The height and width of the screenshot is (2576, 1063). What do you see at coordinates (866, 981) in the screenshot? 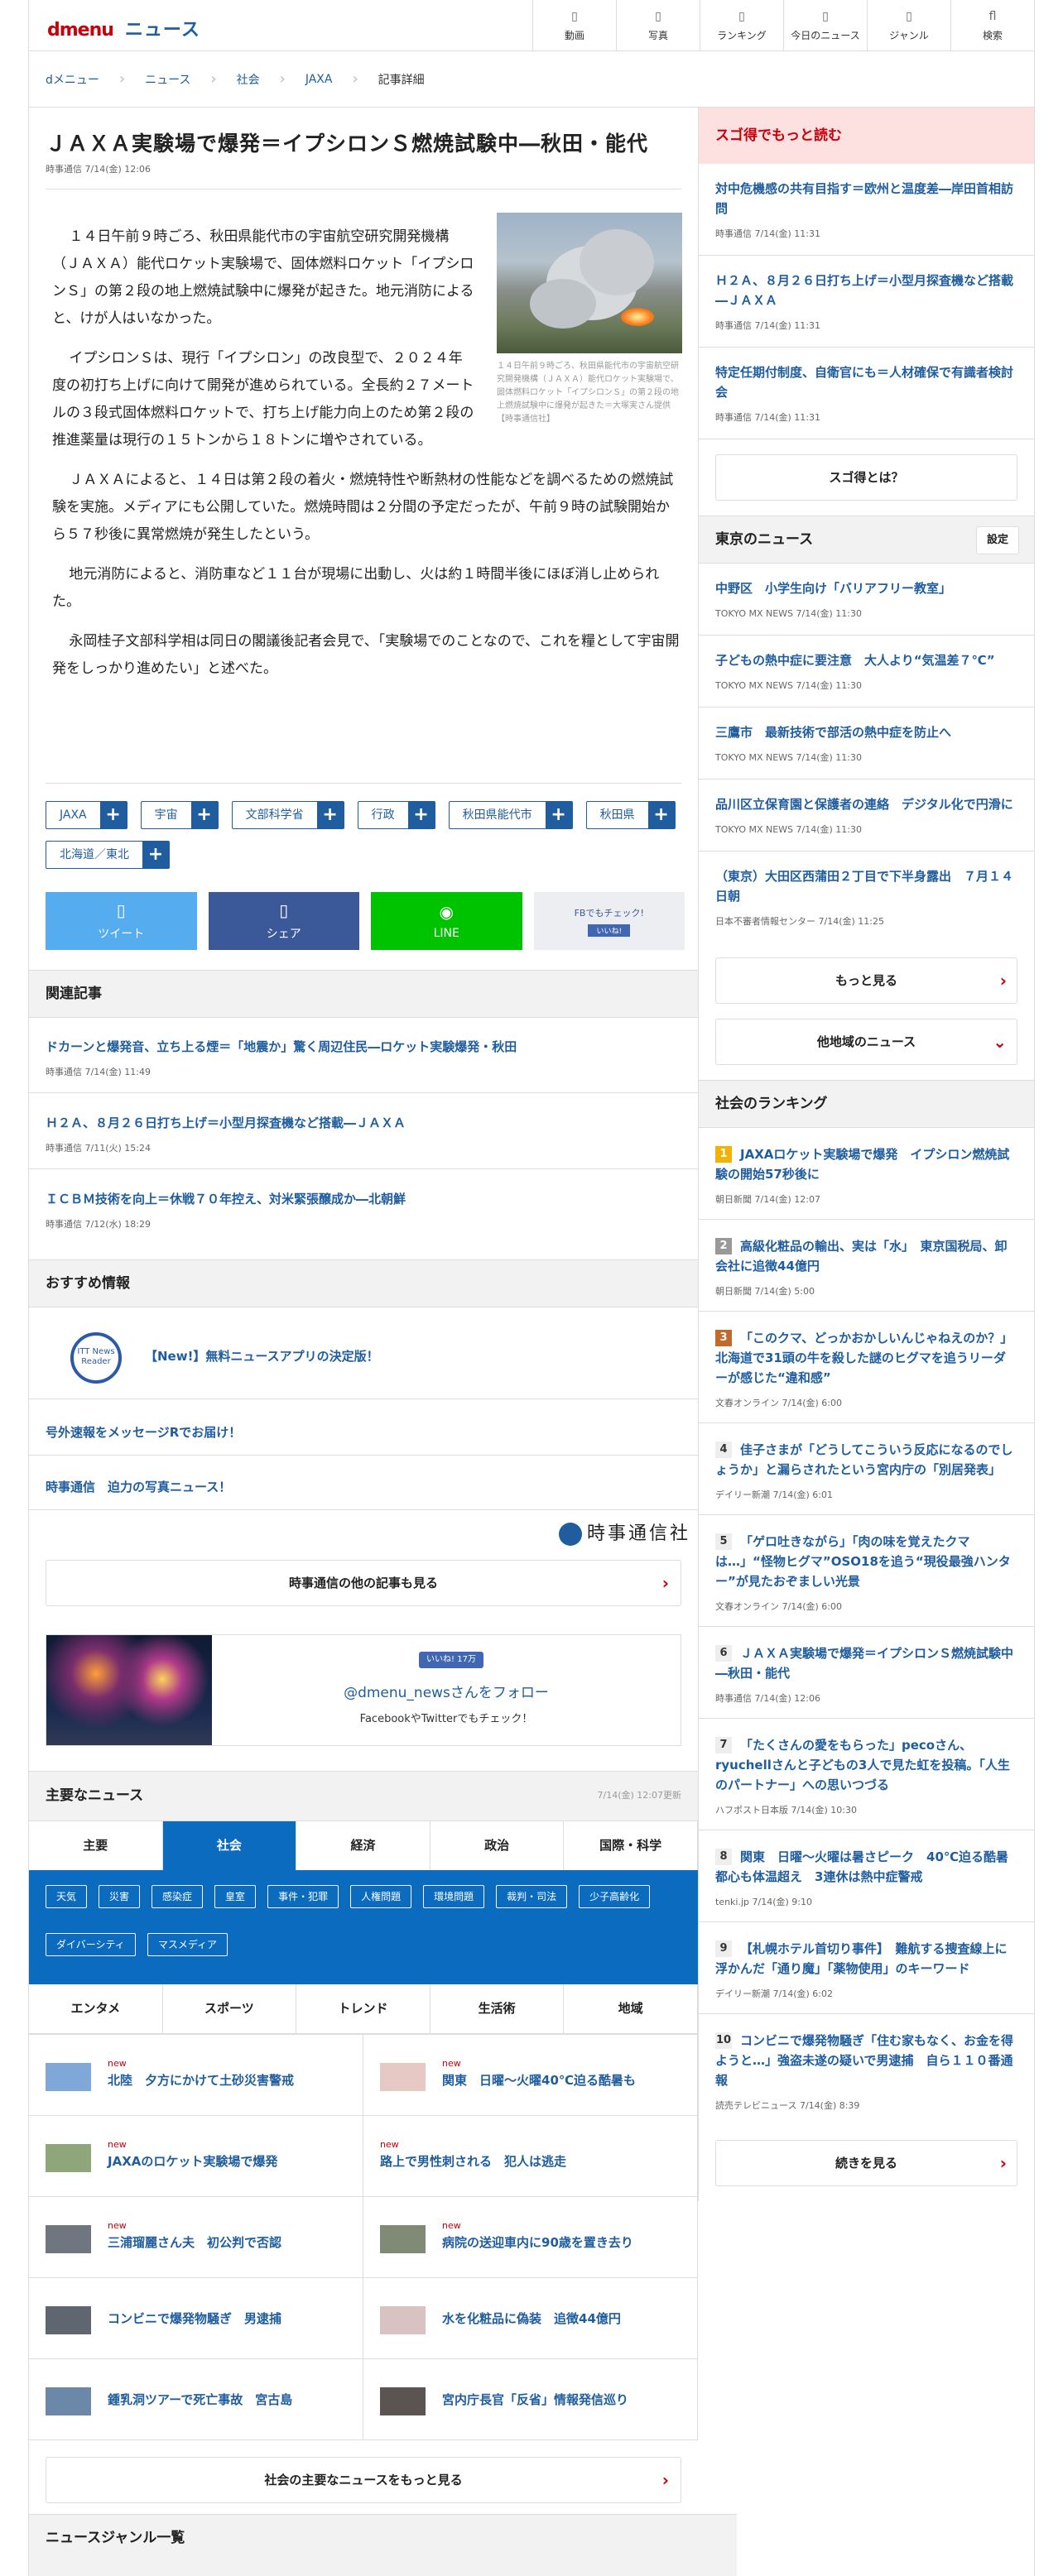
I see `tokyo-more-button: もっと見る ›` at bounding box center [866, 981].